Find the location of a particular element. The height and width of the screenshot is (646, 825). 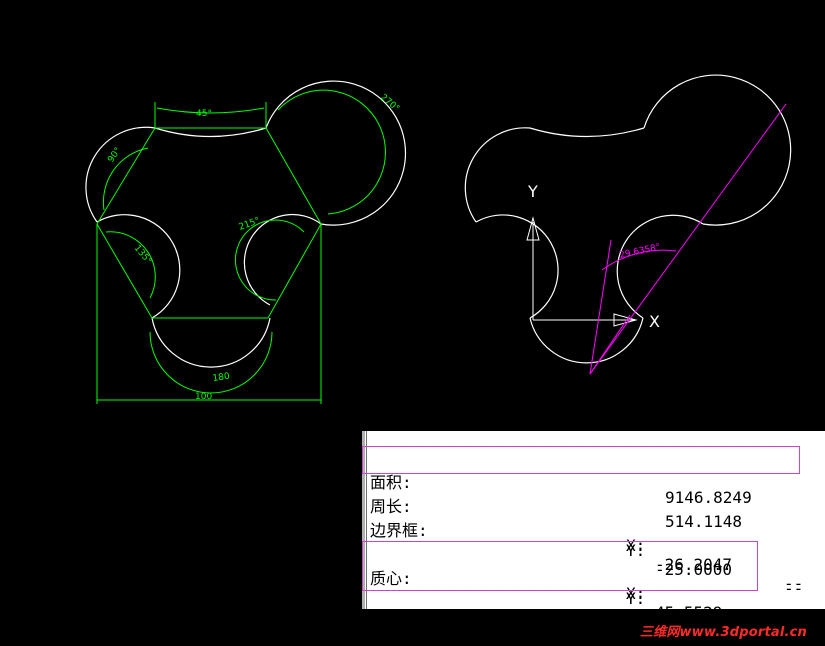

centroid-highlight-box is located at coordinates (560, 566).